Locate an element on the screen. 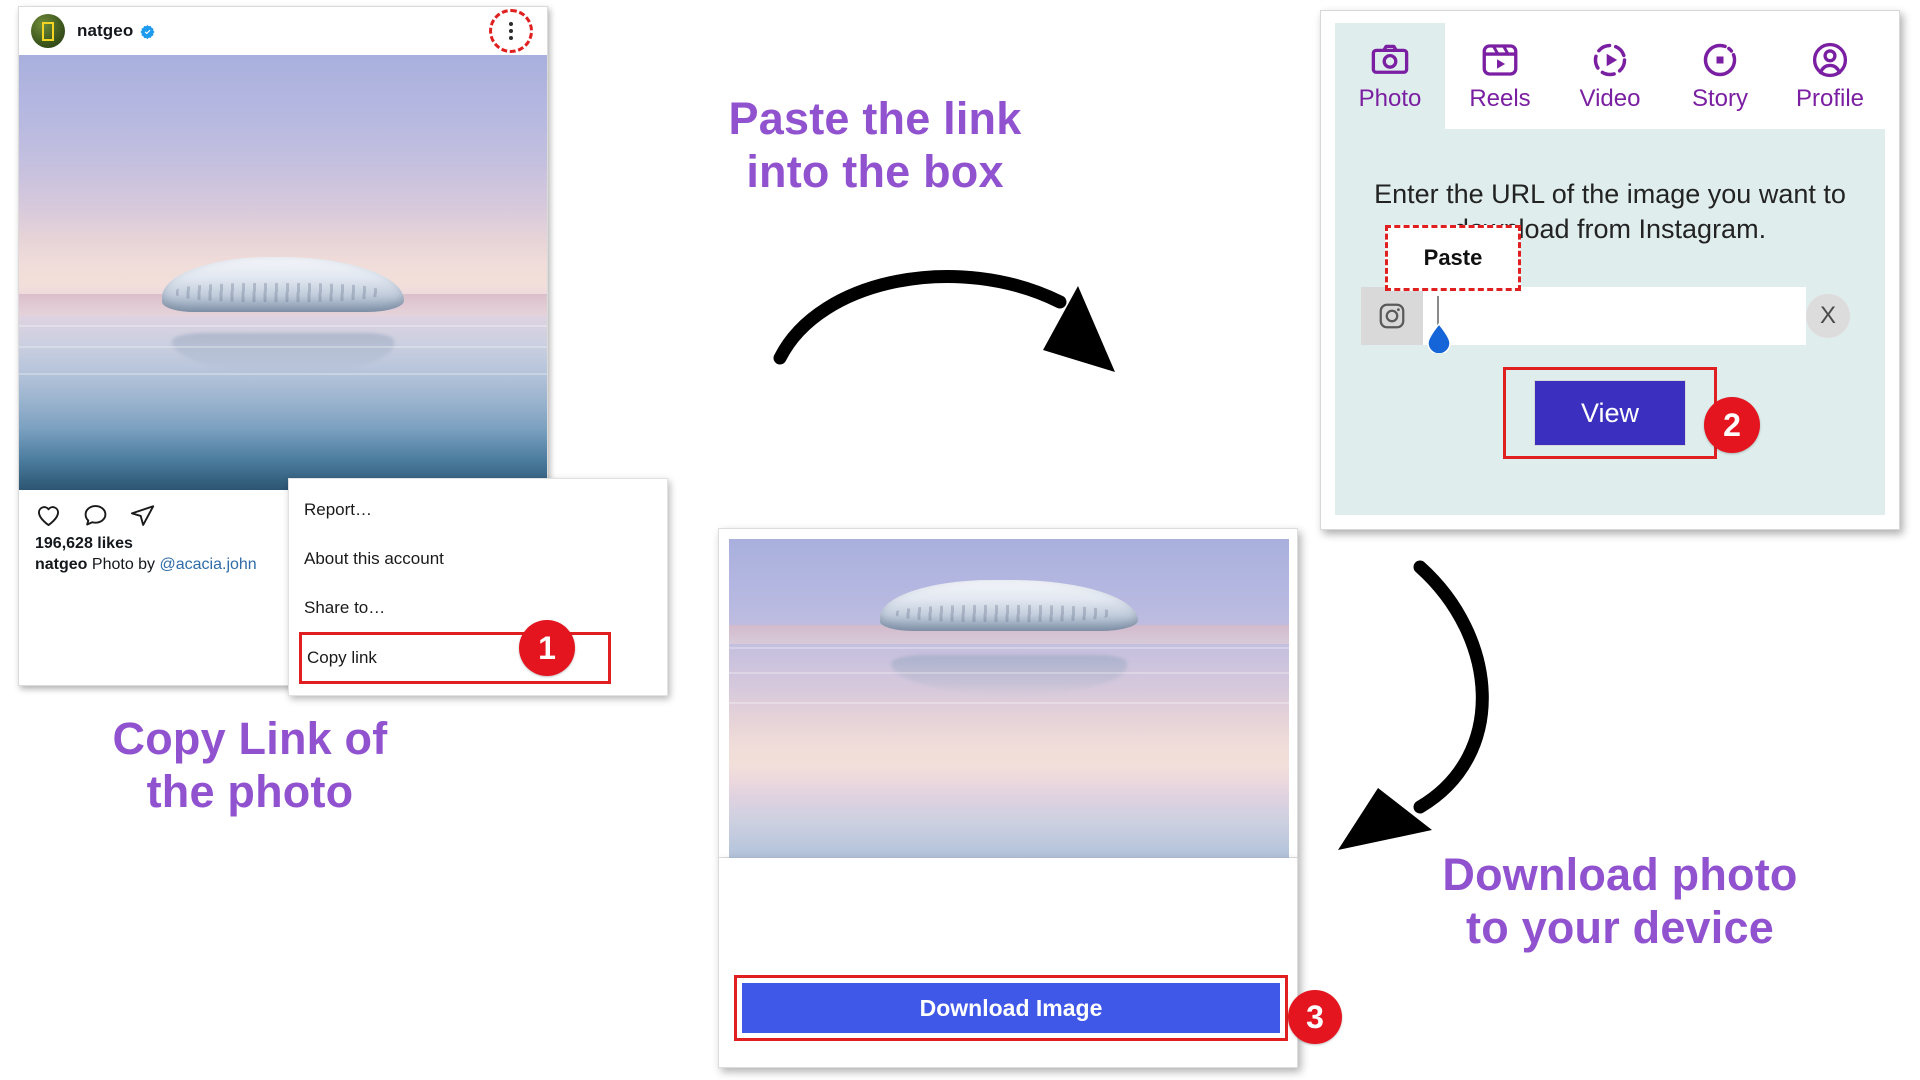 The height and width of the screenshot is (1080, 1920). url-input-row: X is located at coordinates (1610, 320).